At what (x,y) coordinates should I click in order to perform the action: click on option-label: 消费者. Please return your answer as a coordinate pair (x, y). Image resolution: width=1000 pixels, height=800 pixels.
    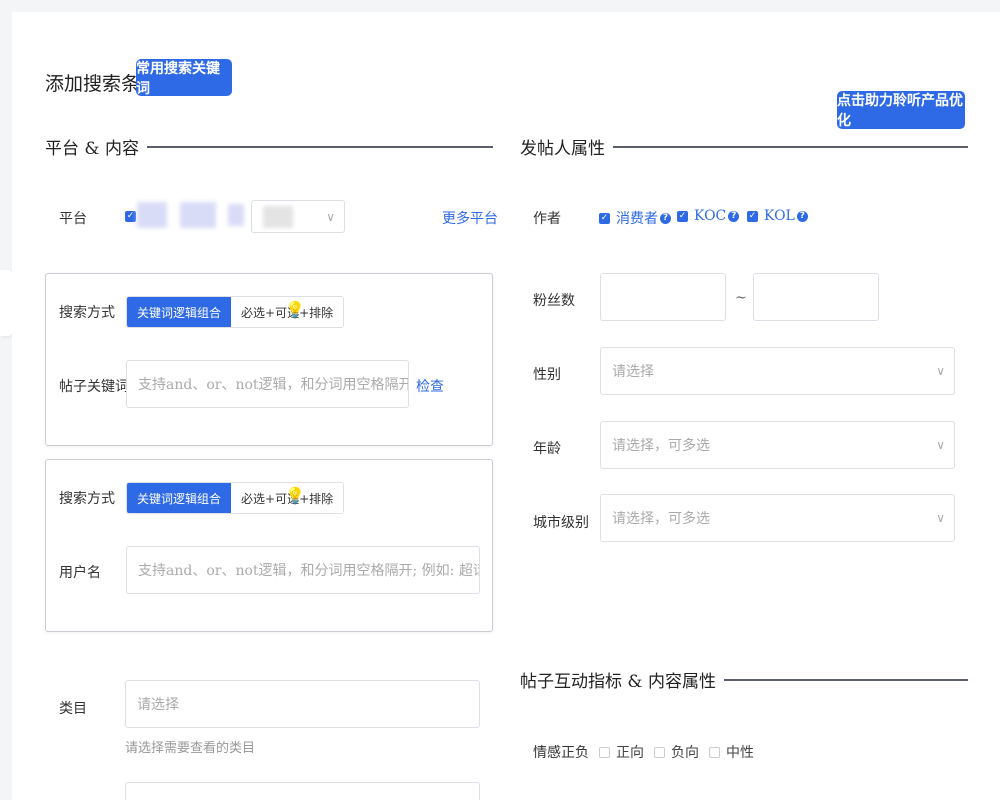
    Looking at the image, I should click on (637, 219).